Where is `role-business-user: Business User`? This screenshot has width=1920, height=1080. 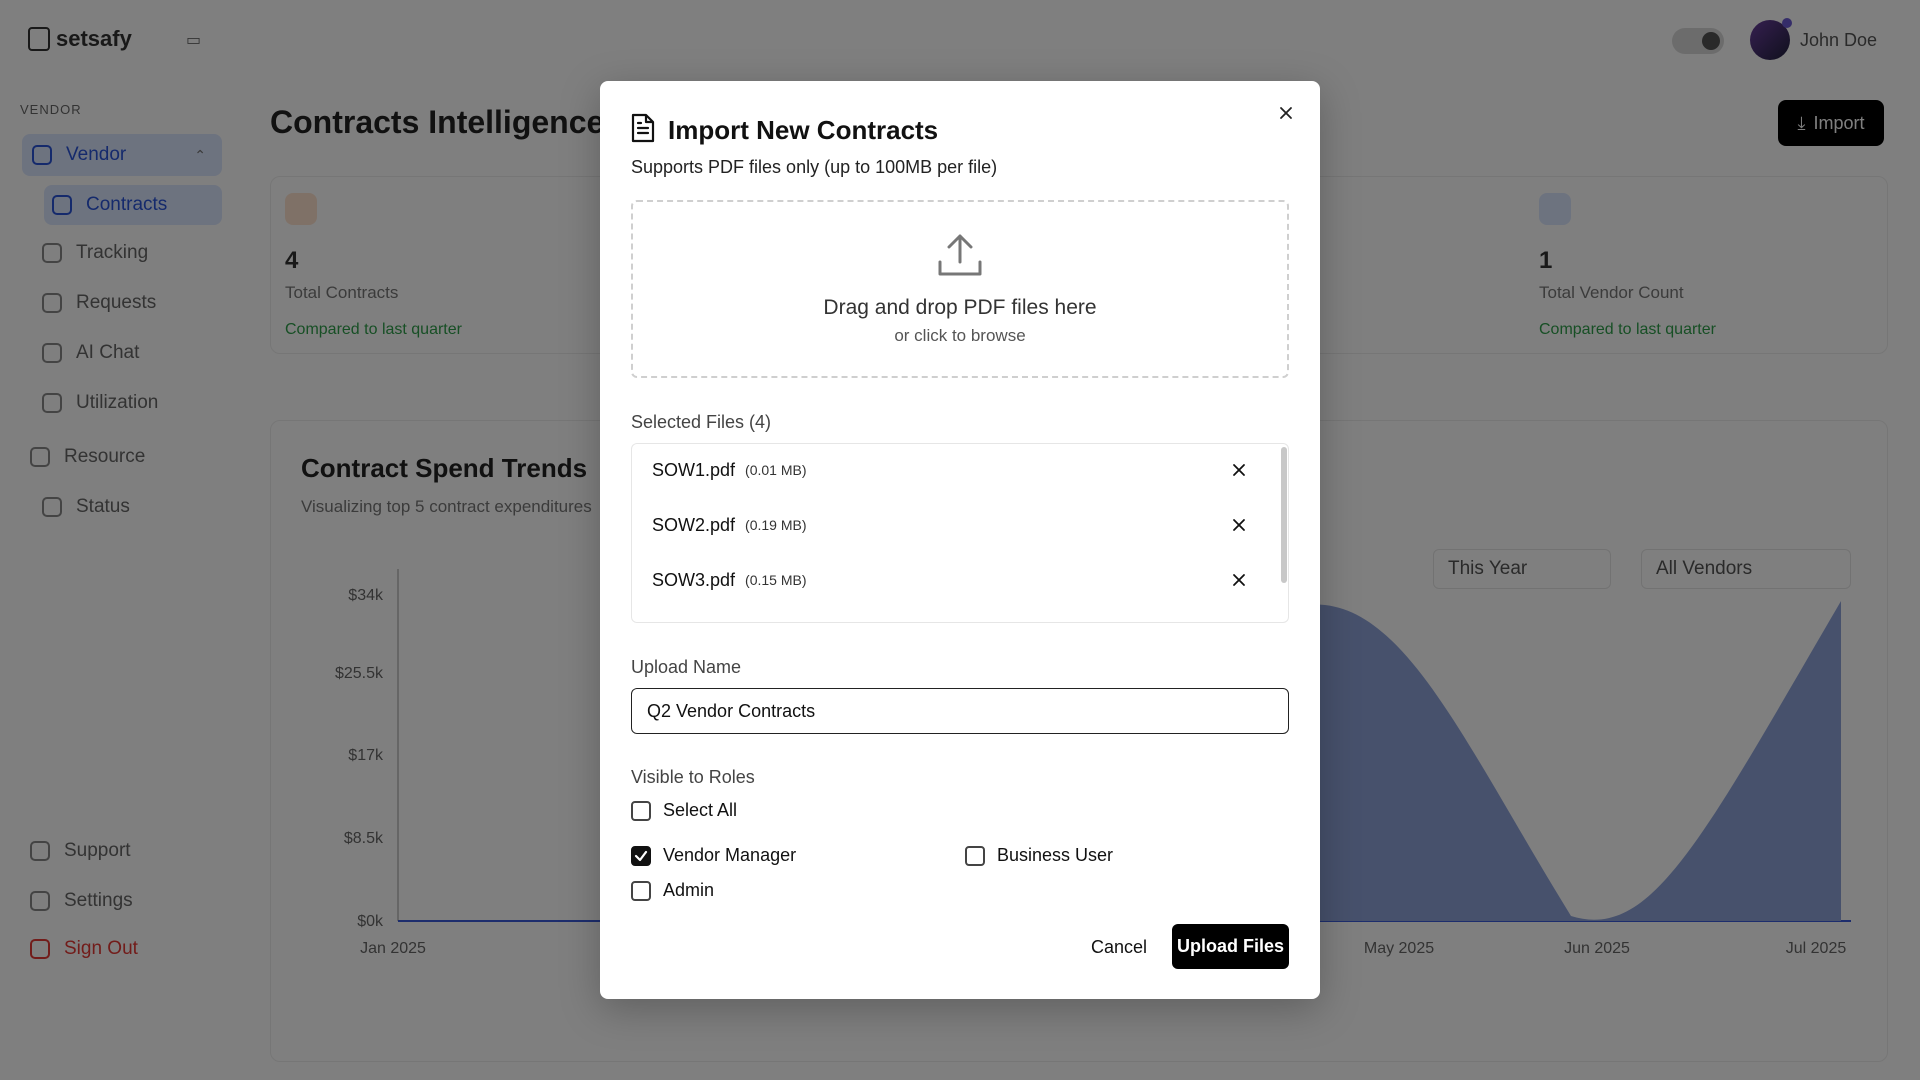
role-business-user: Business User is located at coordinates (1039, 855).